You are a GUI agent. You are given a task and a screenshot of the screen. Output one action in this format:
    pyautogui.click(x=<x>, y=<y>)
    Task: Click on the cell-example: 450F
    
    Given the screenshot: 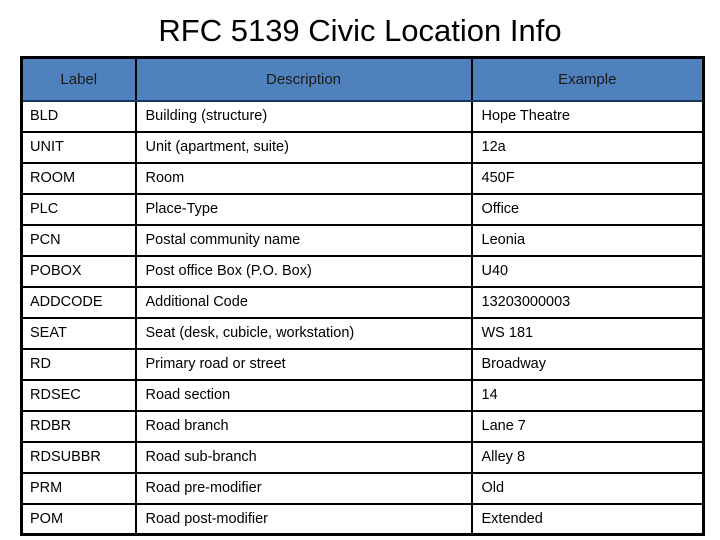 What is the action you would take?
    pyautogui.click(x=587, y=178)
    